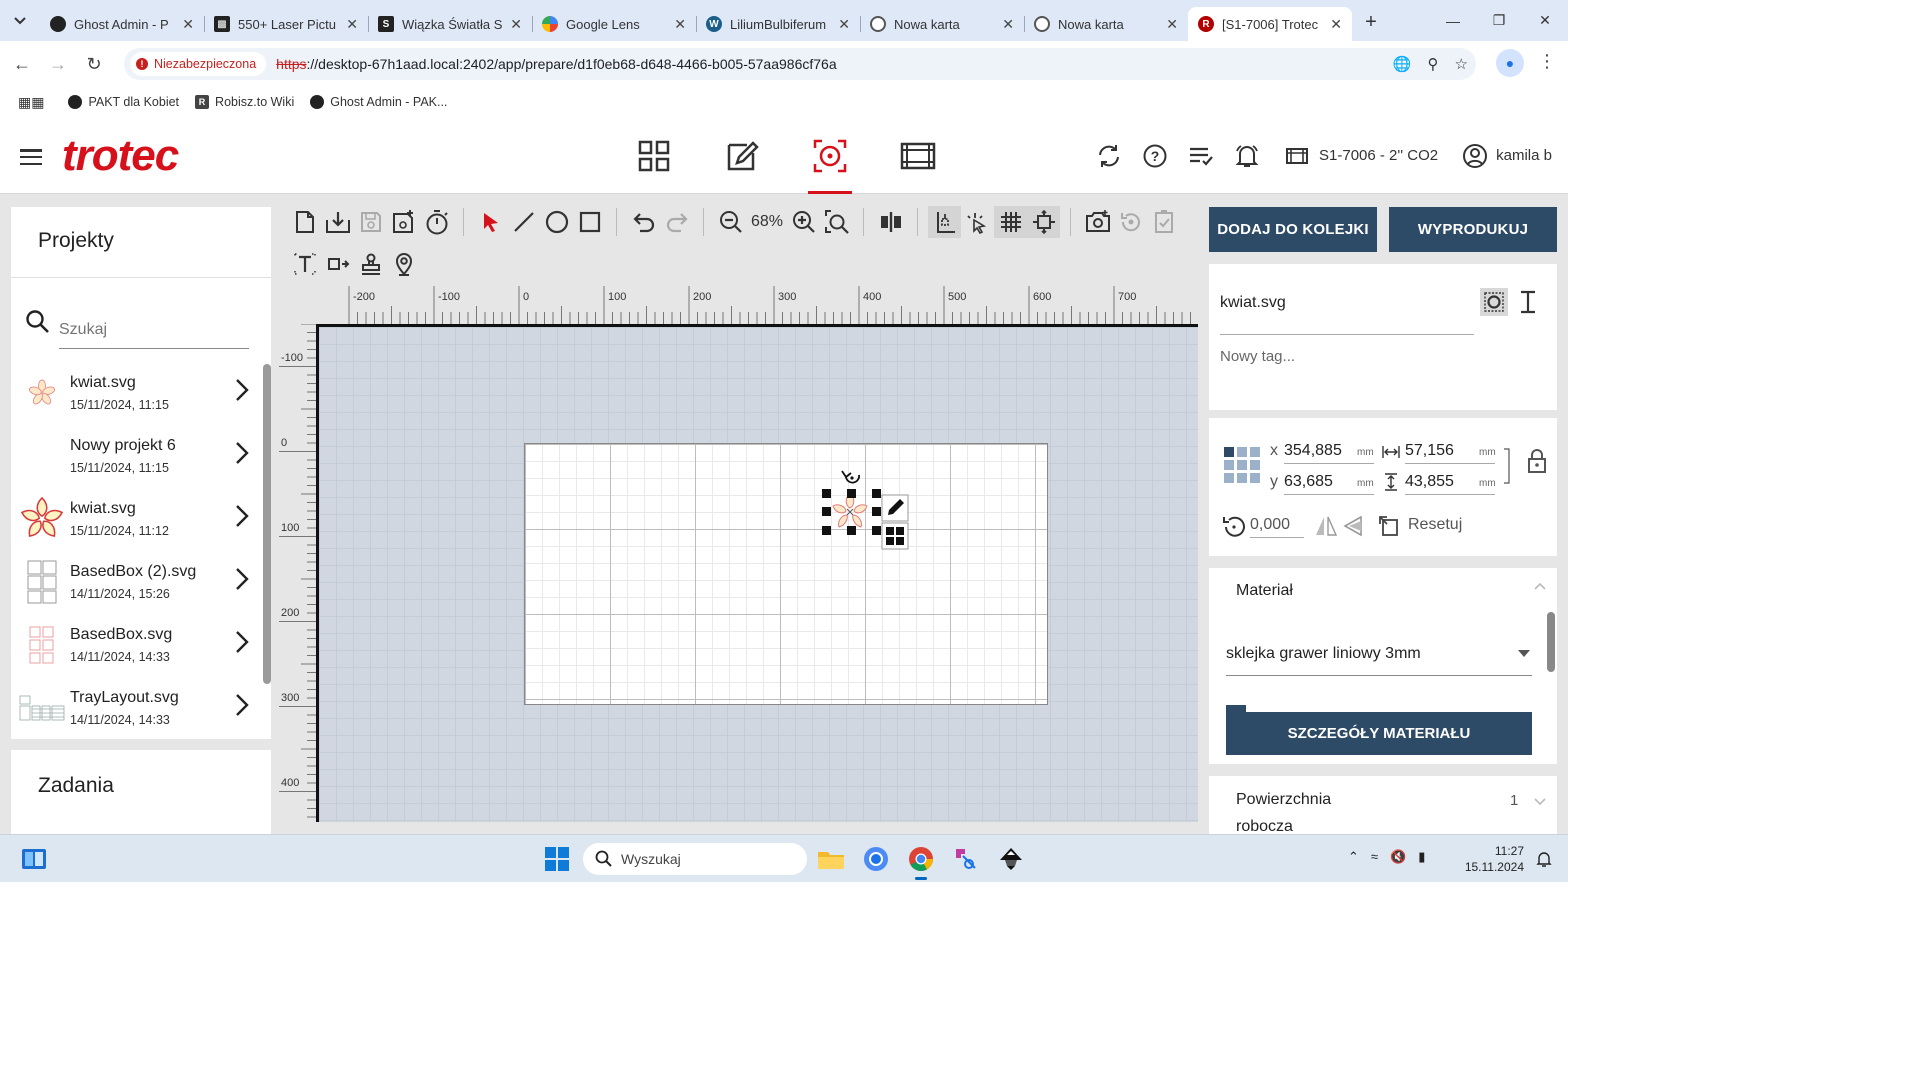 Image resolution: width=1920 pixels, height=1080 pixels. I want to click on project-list-item: kwiat.svg 15/11/2024, 11:15, so click(136, 393).